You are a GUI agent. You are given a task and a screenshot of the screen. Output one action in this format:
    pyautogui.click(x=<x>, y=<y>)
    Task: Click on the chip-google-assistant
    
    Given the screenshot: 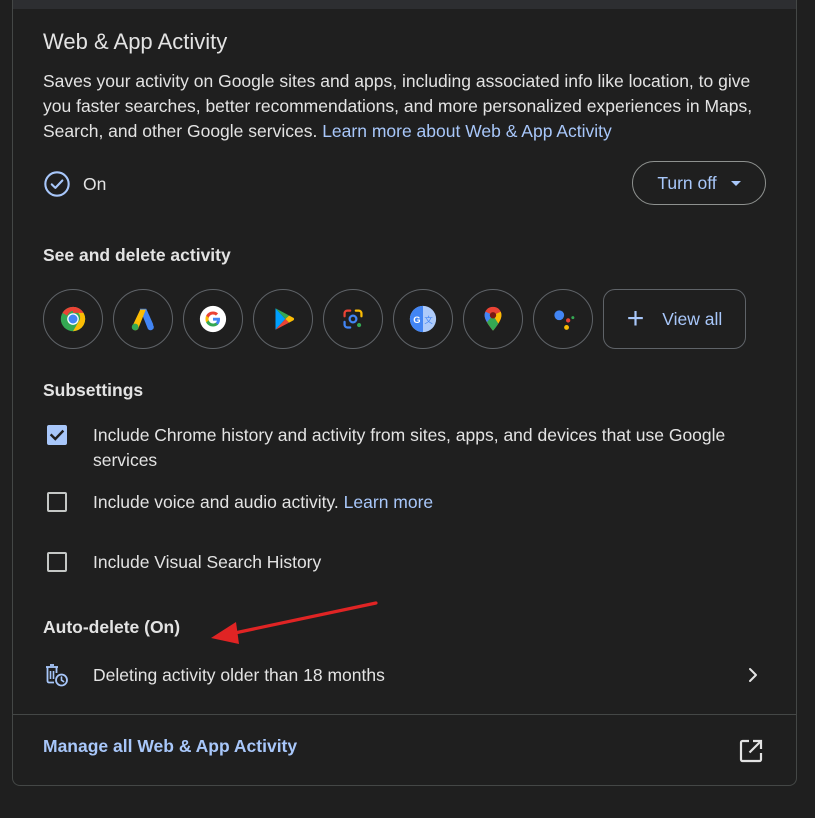 What is the action you would take?
    pyautogui.click(x=563, y=319)
    